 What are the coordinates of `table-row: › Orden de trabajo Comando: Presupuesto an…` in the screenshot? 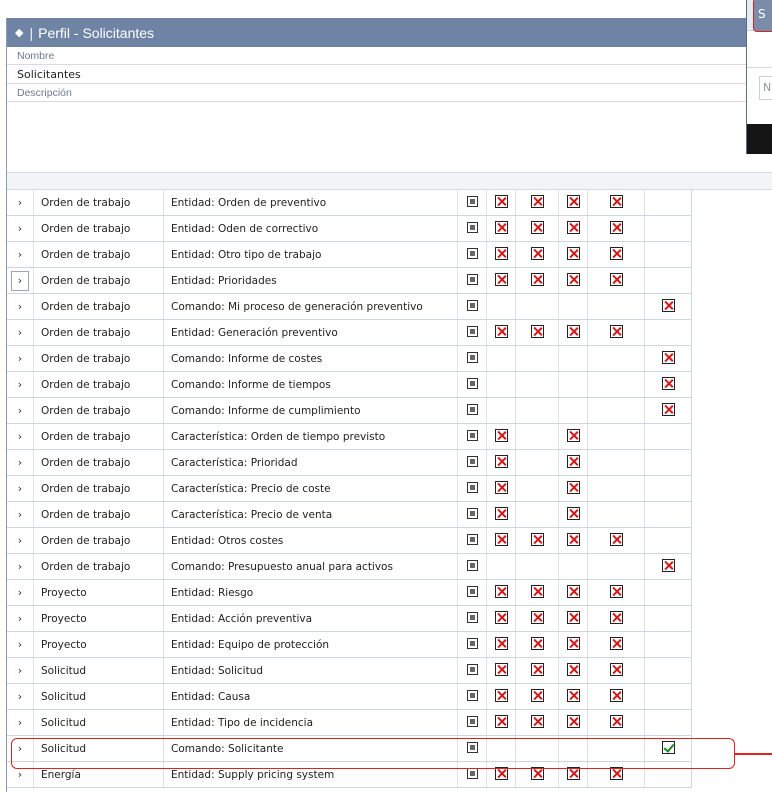 It's located at (349, 566).